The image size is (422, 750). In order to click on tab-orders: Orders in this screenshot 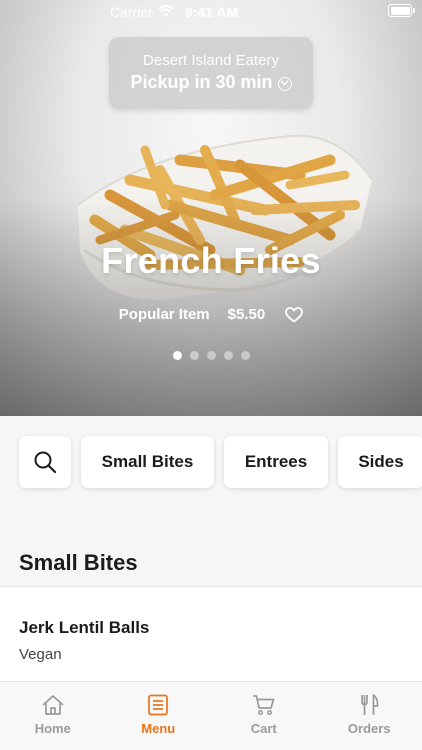, I will do `click(369, 716)`.